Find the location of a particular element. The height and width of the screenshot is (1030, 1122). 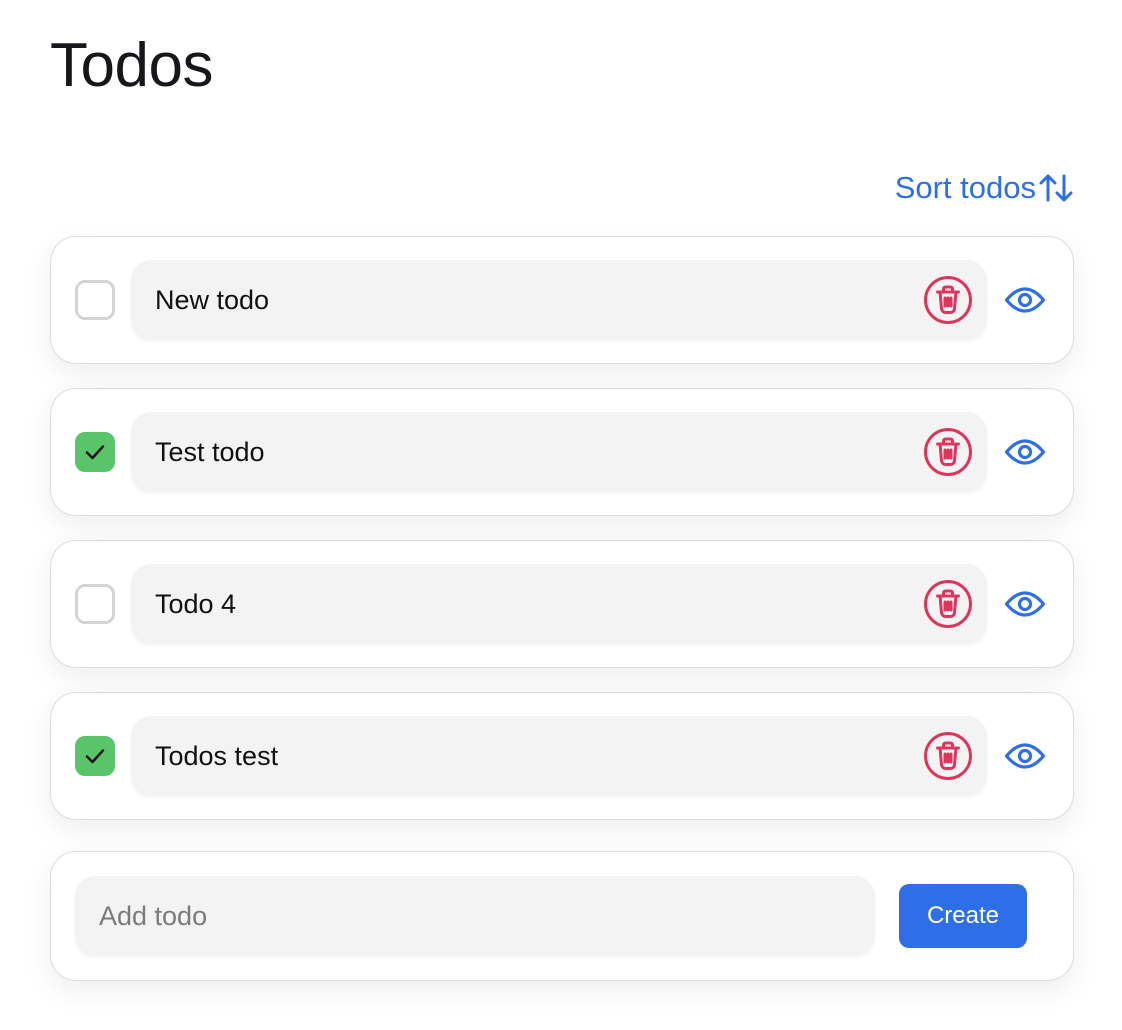

todo-text-field: Todos test is located at coordinates (559, 756).